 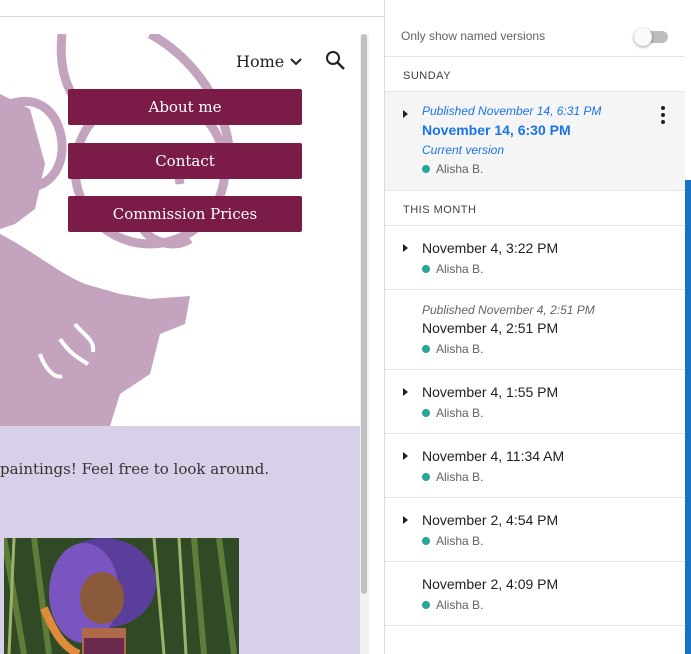 I want to click on version-item: November 4, 3:22 PM Alisha B., so click(x=535, y=258).